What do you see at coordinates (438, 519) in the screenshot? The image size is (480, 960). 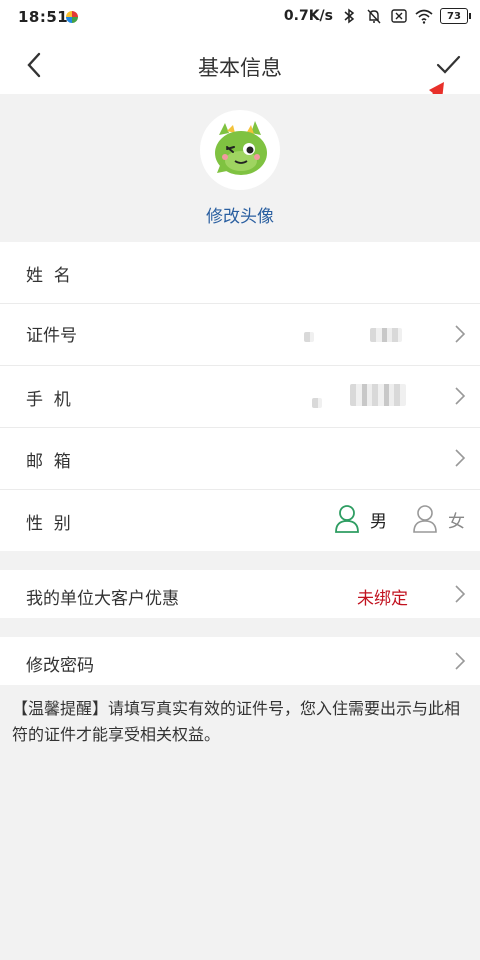 I see `gender-option-female: 女` at bounding box center [438, 519].